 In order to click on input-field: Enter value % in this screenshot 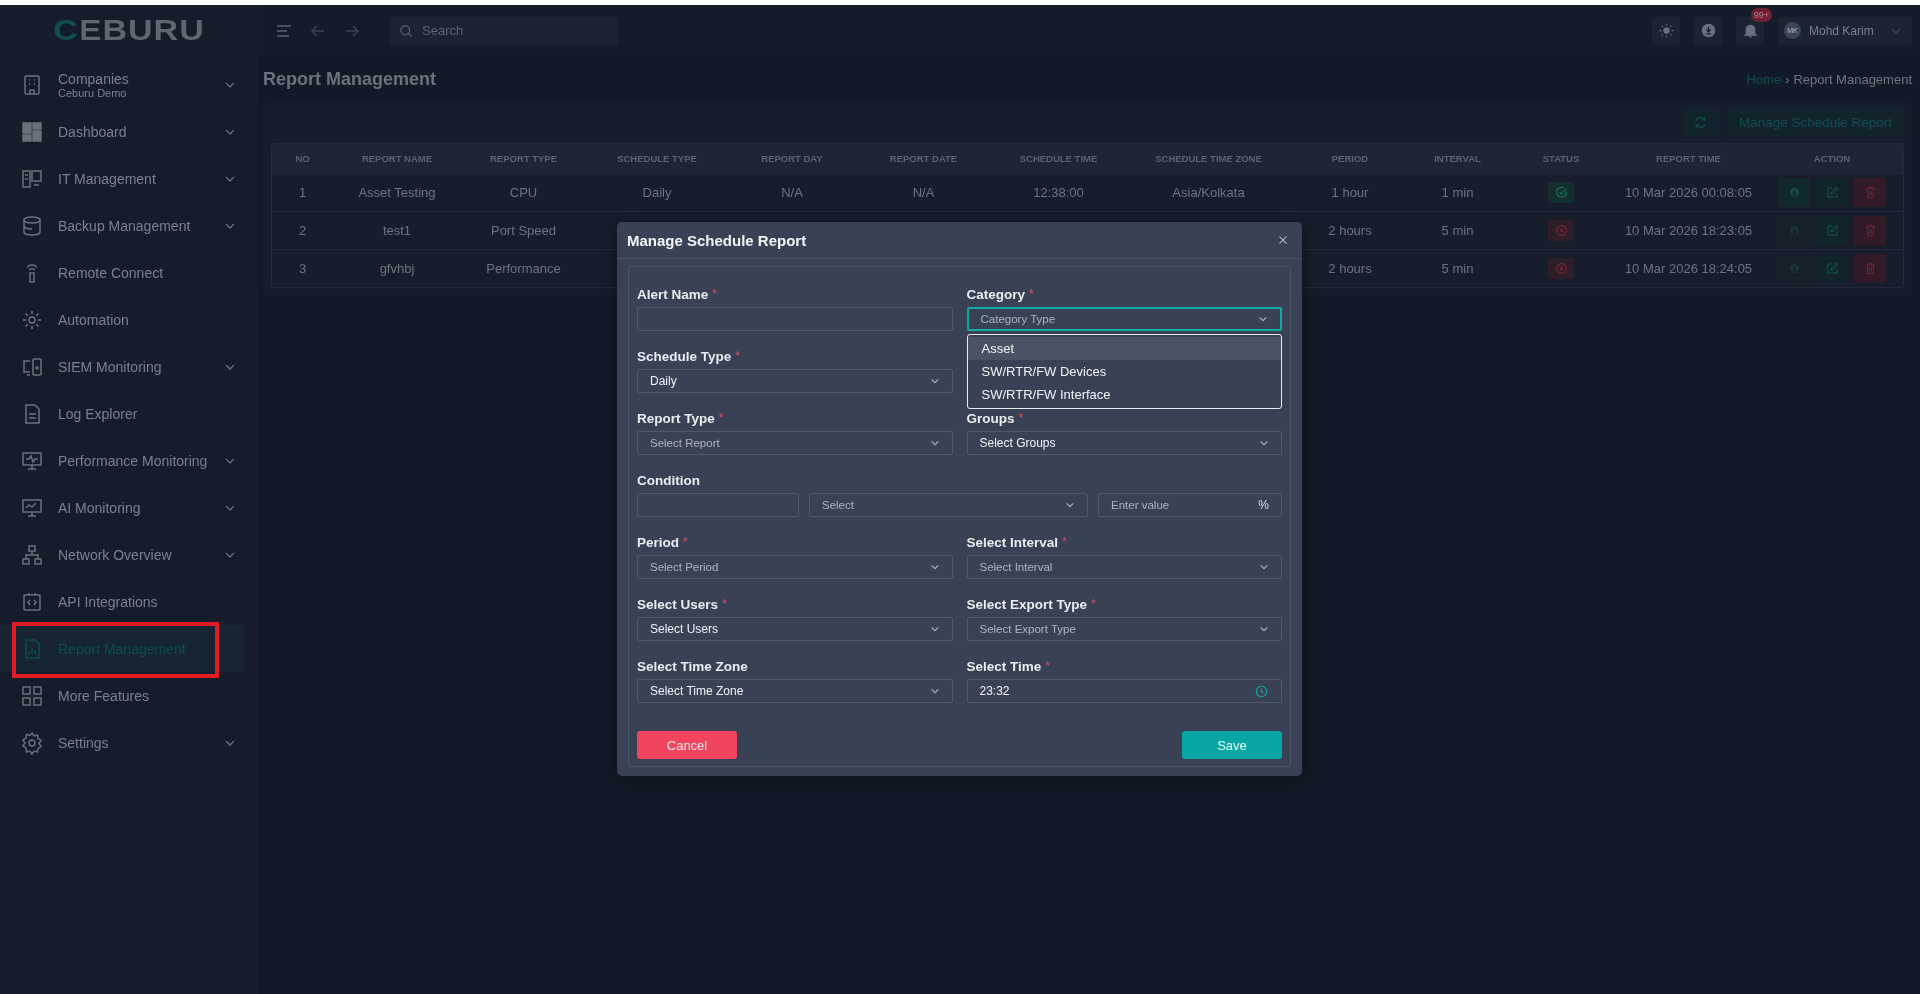, I will do `click(1190, 505)`.